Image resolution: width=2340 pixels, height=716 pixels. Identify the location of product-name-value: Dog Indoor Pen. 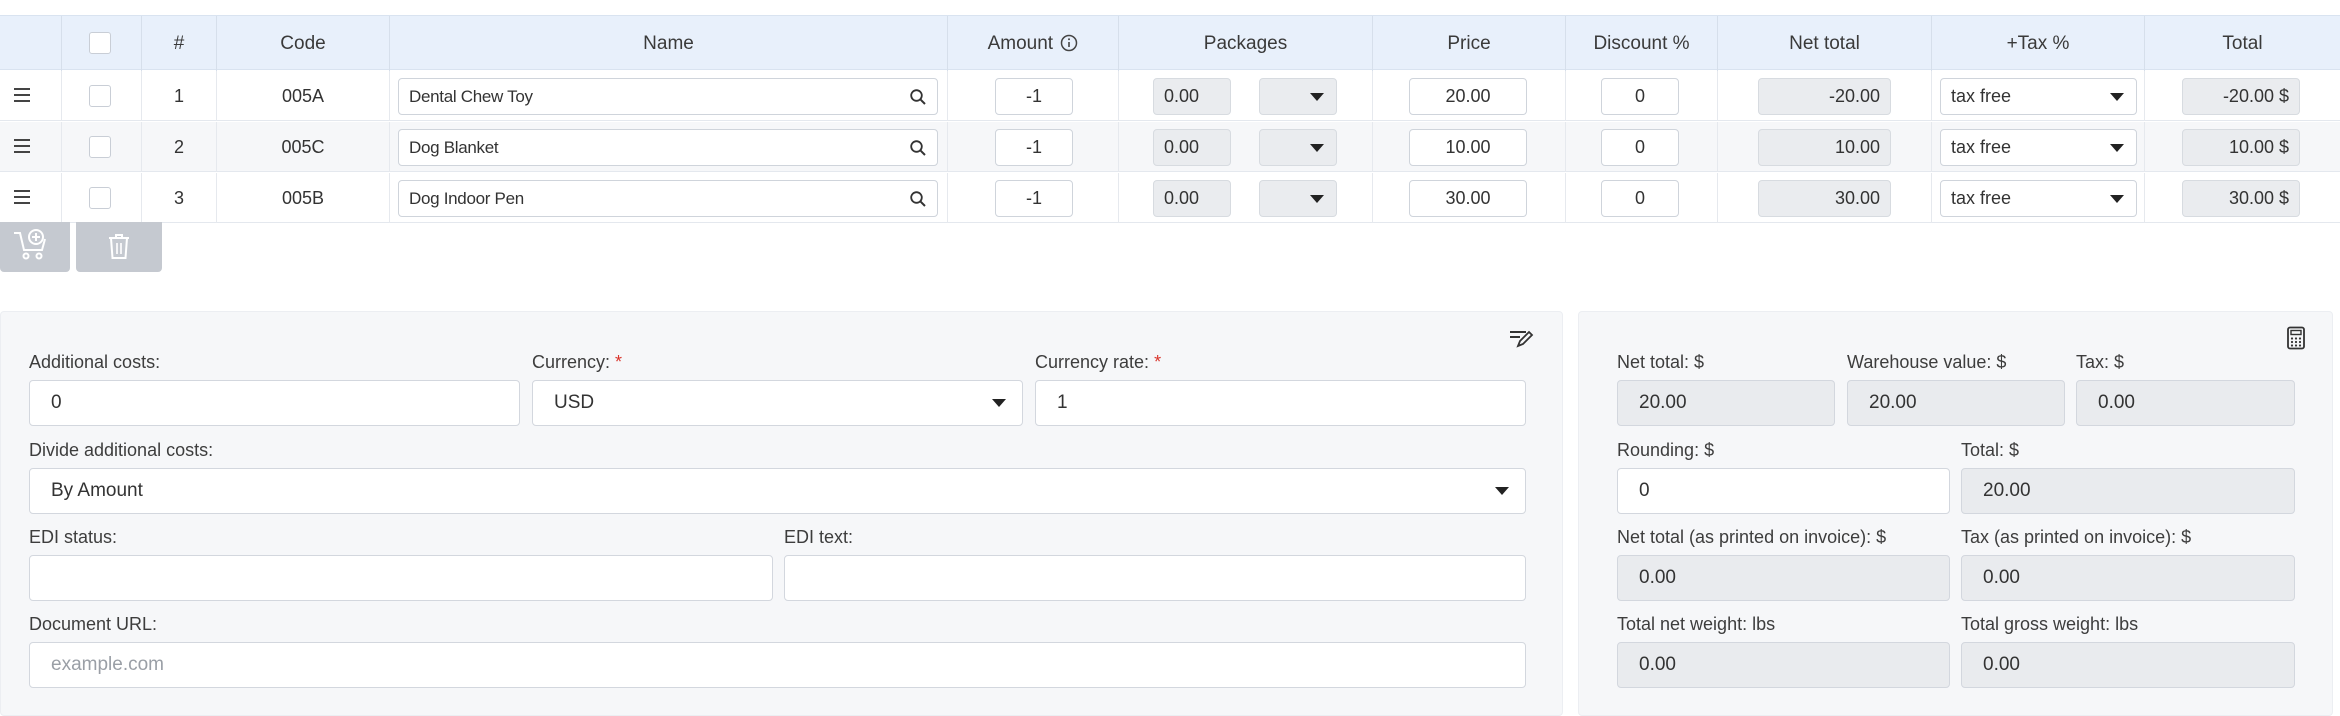
(466, 198).